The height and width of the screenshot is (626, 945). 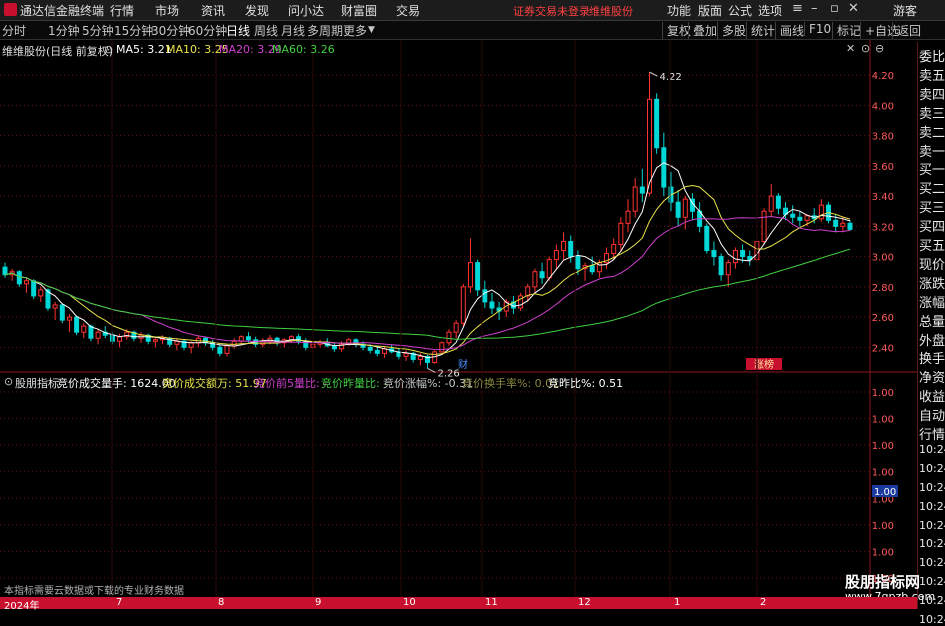 What do you see at coordinates (408, 10) in the screenshot?
I see `menu-item-trade: 交易` at bounding box center [408, 10].